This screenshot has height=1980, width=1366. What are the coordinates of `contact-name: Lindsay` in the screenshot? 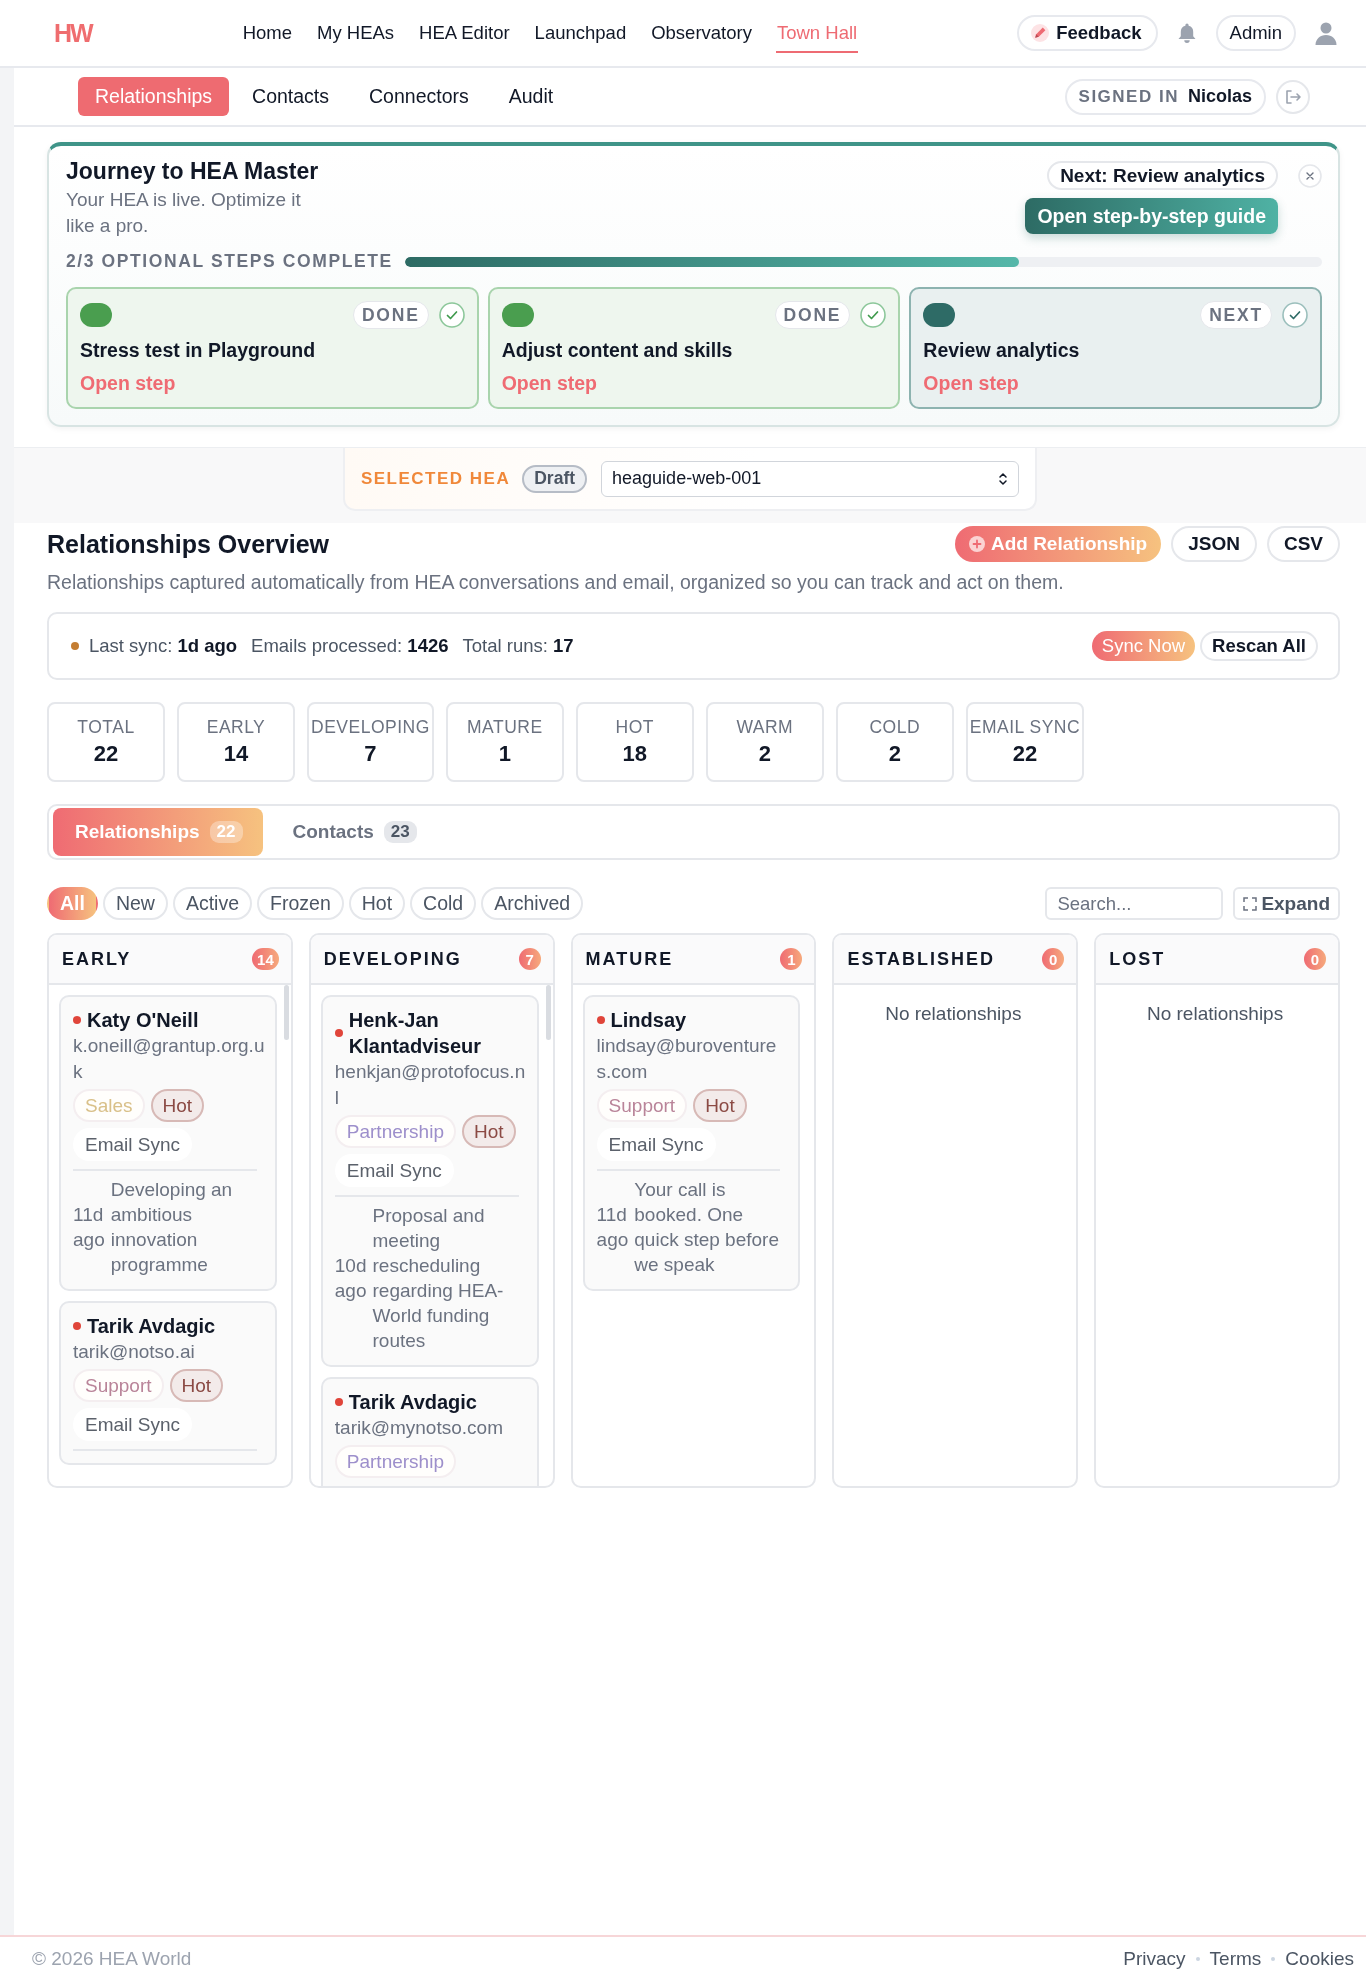 It's located at (648, 1020).